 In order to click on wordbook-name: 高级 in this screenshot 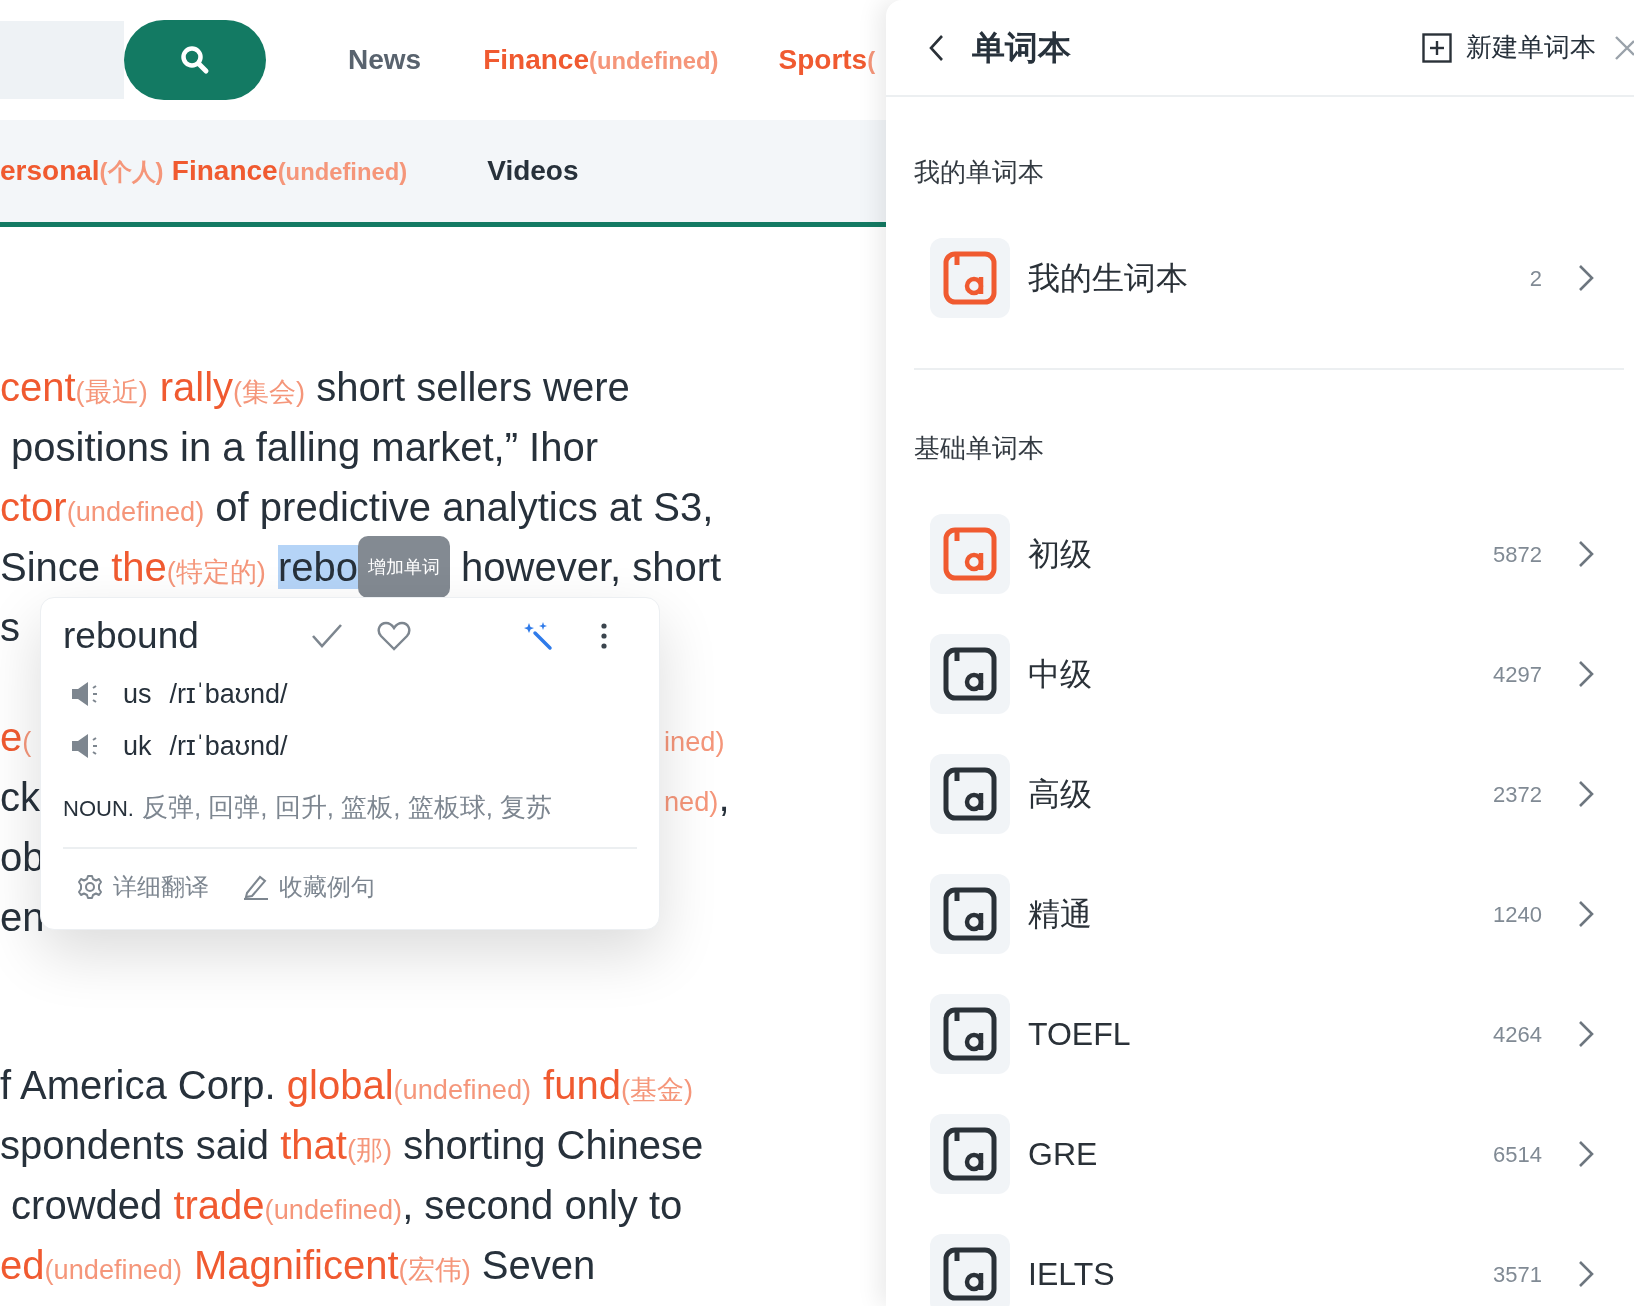, I will do `click(1060, 794)`.